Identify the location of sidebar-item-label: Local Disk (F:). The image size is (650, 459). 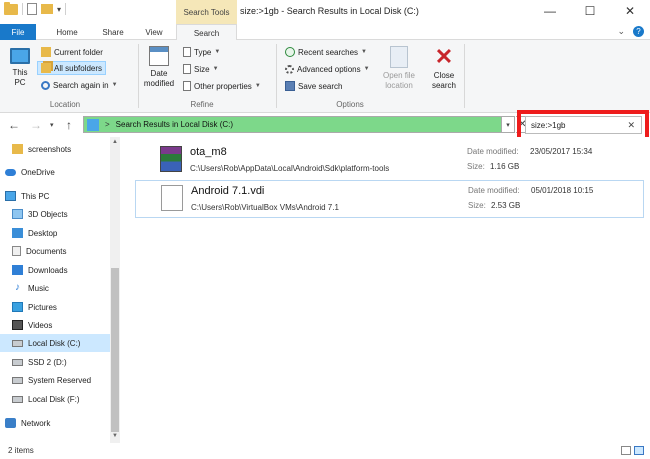
(54, 399).